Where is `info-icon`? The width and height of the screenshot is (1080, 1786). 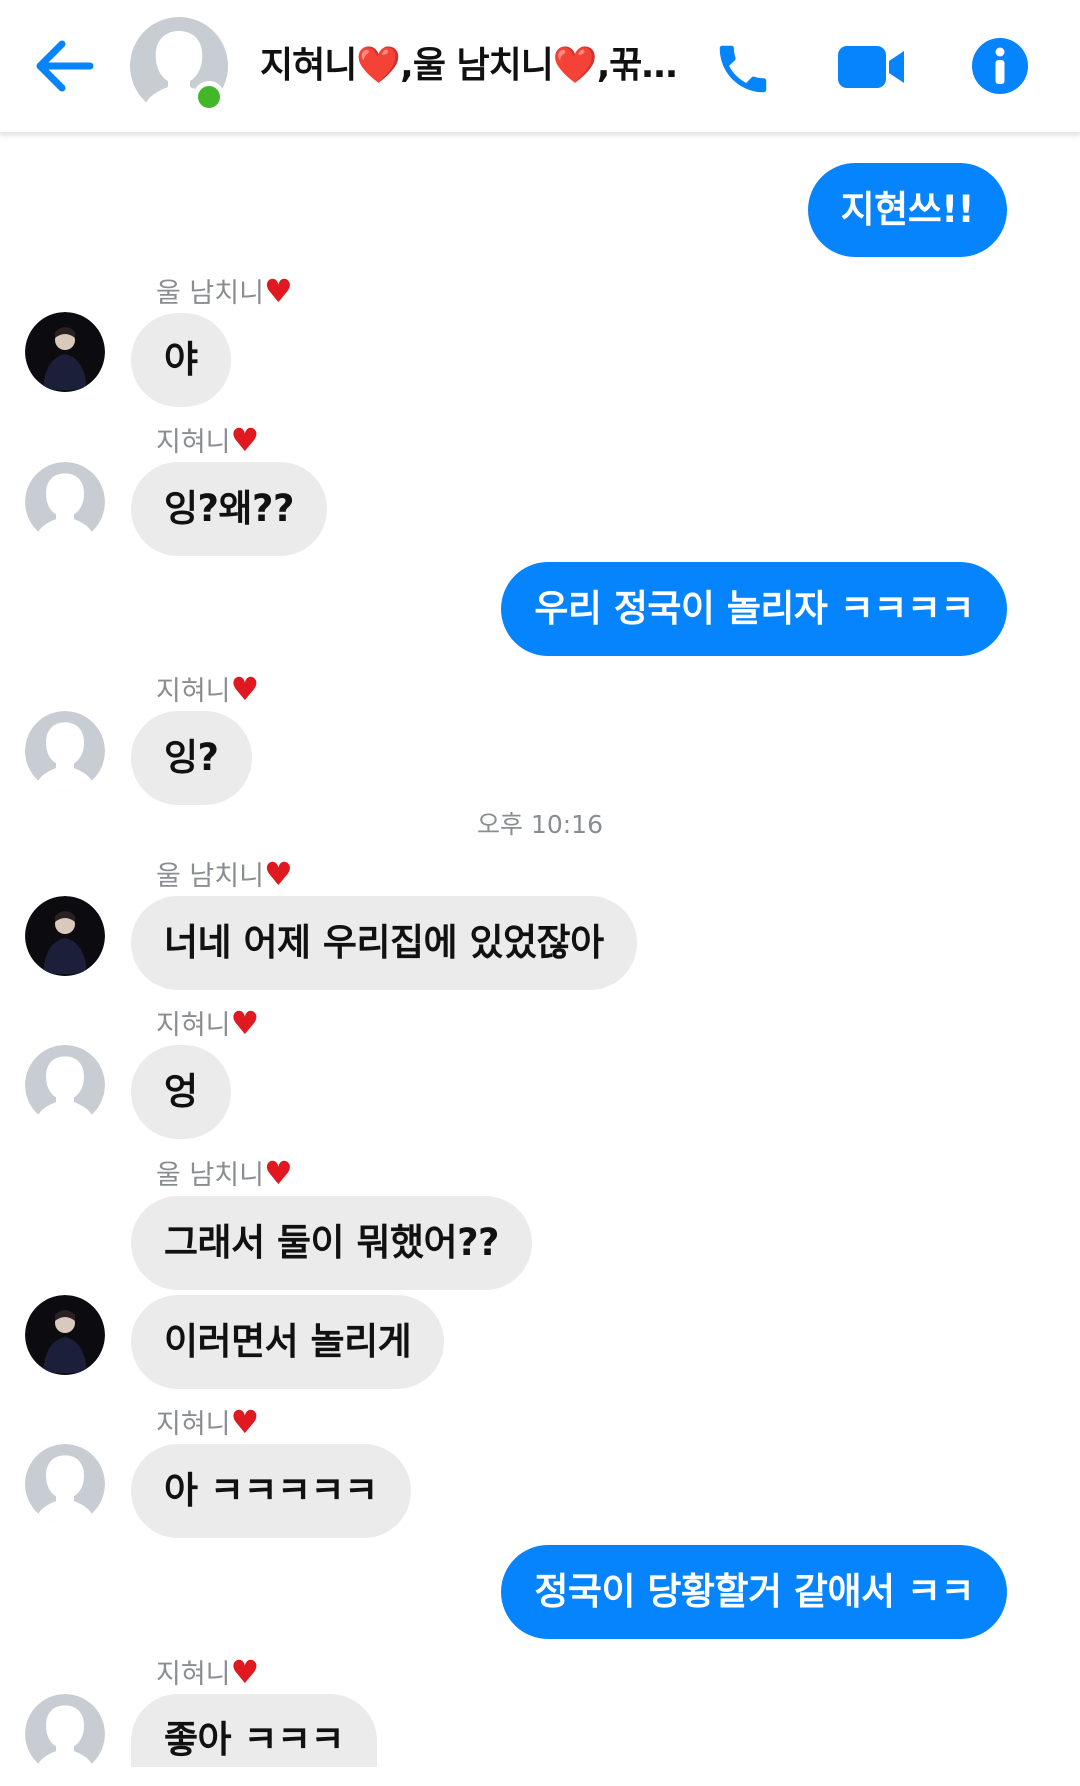
info-icon is located at coordinates (1000, 66).